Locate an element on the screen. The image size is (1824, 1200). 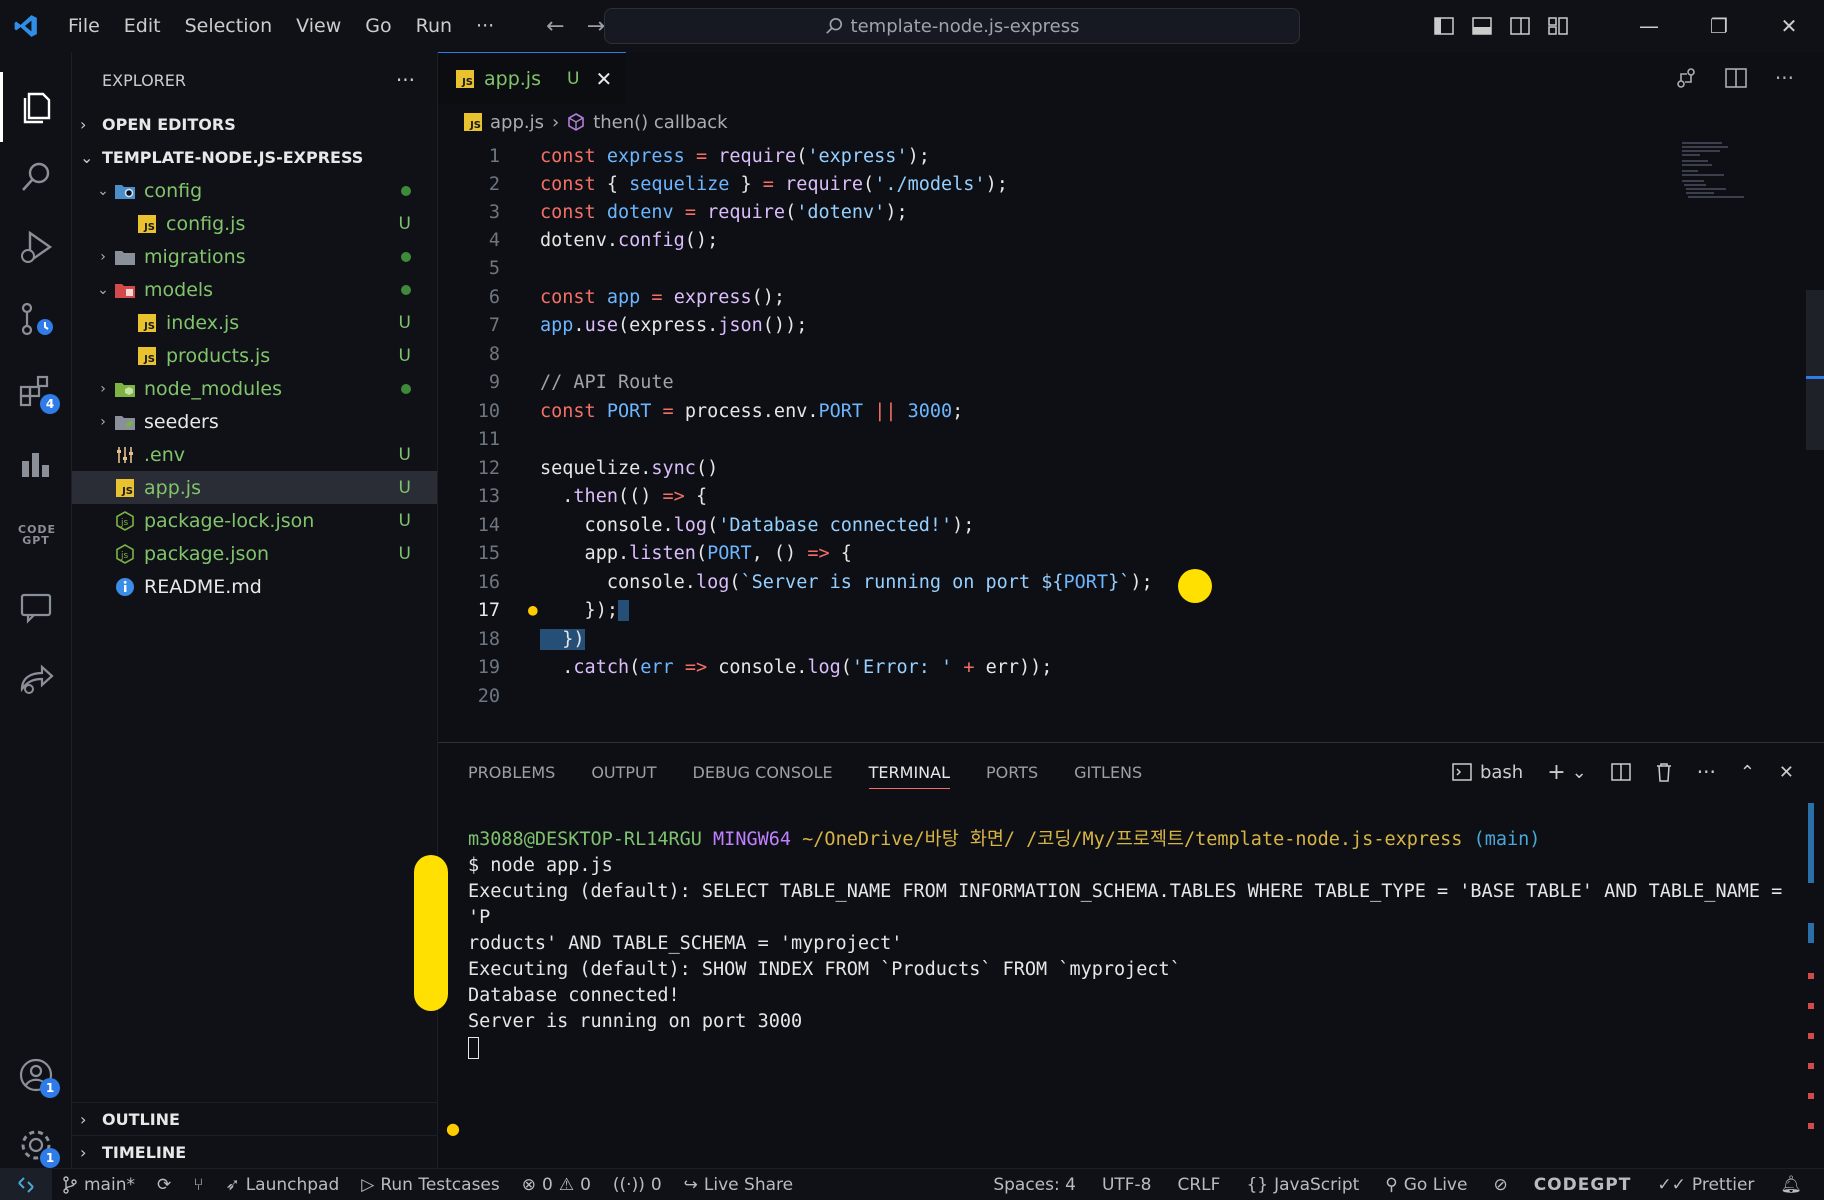
menu-go: Go is located at coordinates (378, 26).